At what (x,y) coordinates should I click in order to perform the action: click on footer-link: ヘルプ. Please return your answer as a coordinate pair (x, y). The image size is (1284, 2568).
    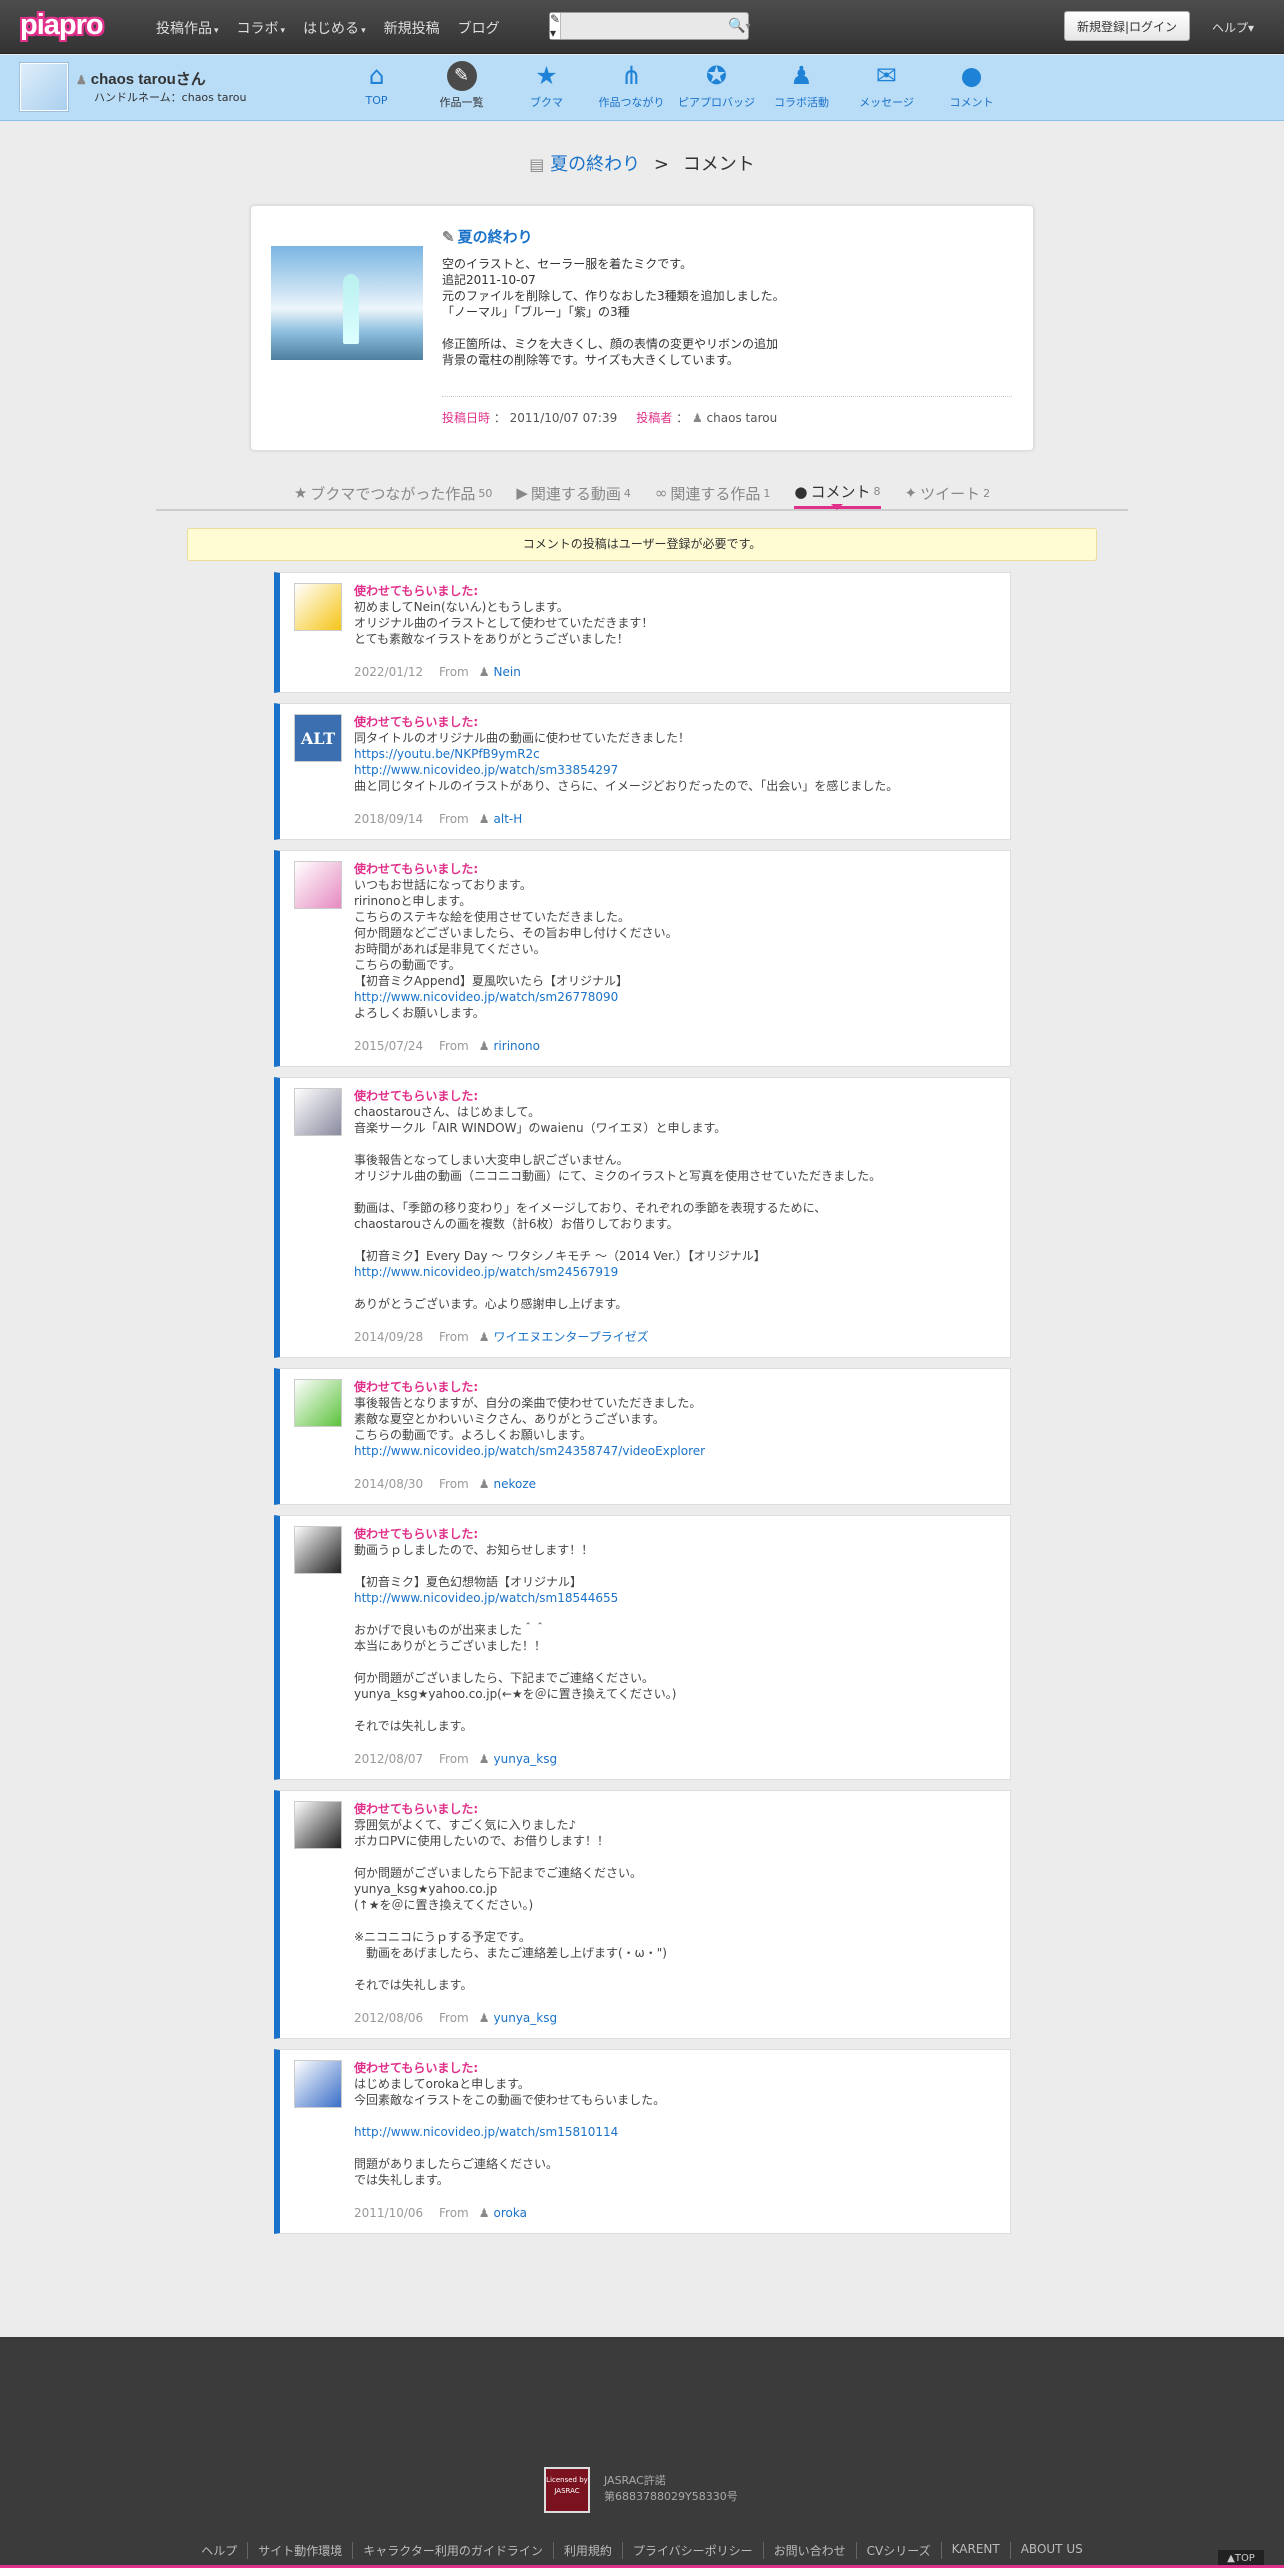
    Looking at the image, I should click on (220, 2550).